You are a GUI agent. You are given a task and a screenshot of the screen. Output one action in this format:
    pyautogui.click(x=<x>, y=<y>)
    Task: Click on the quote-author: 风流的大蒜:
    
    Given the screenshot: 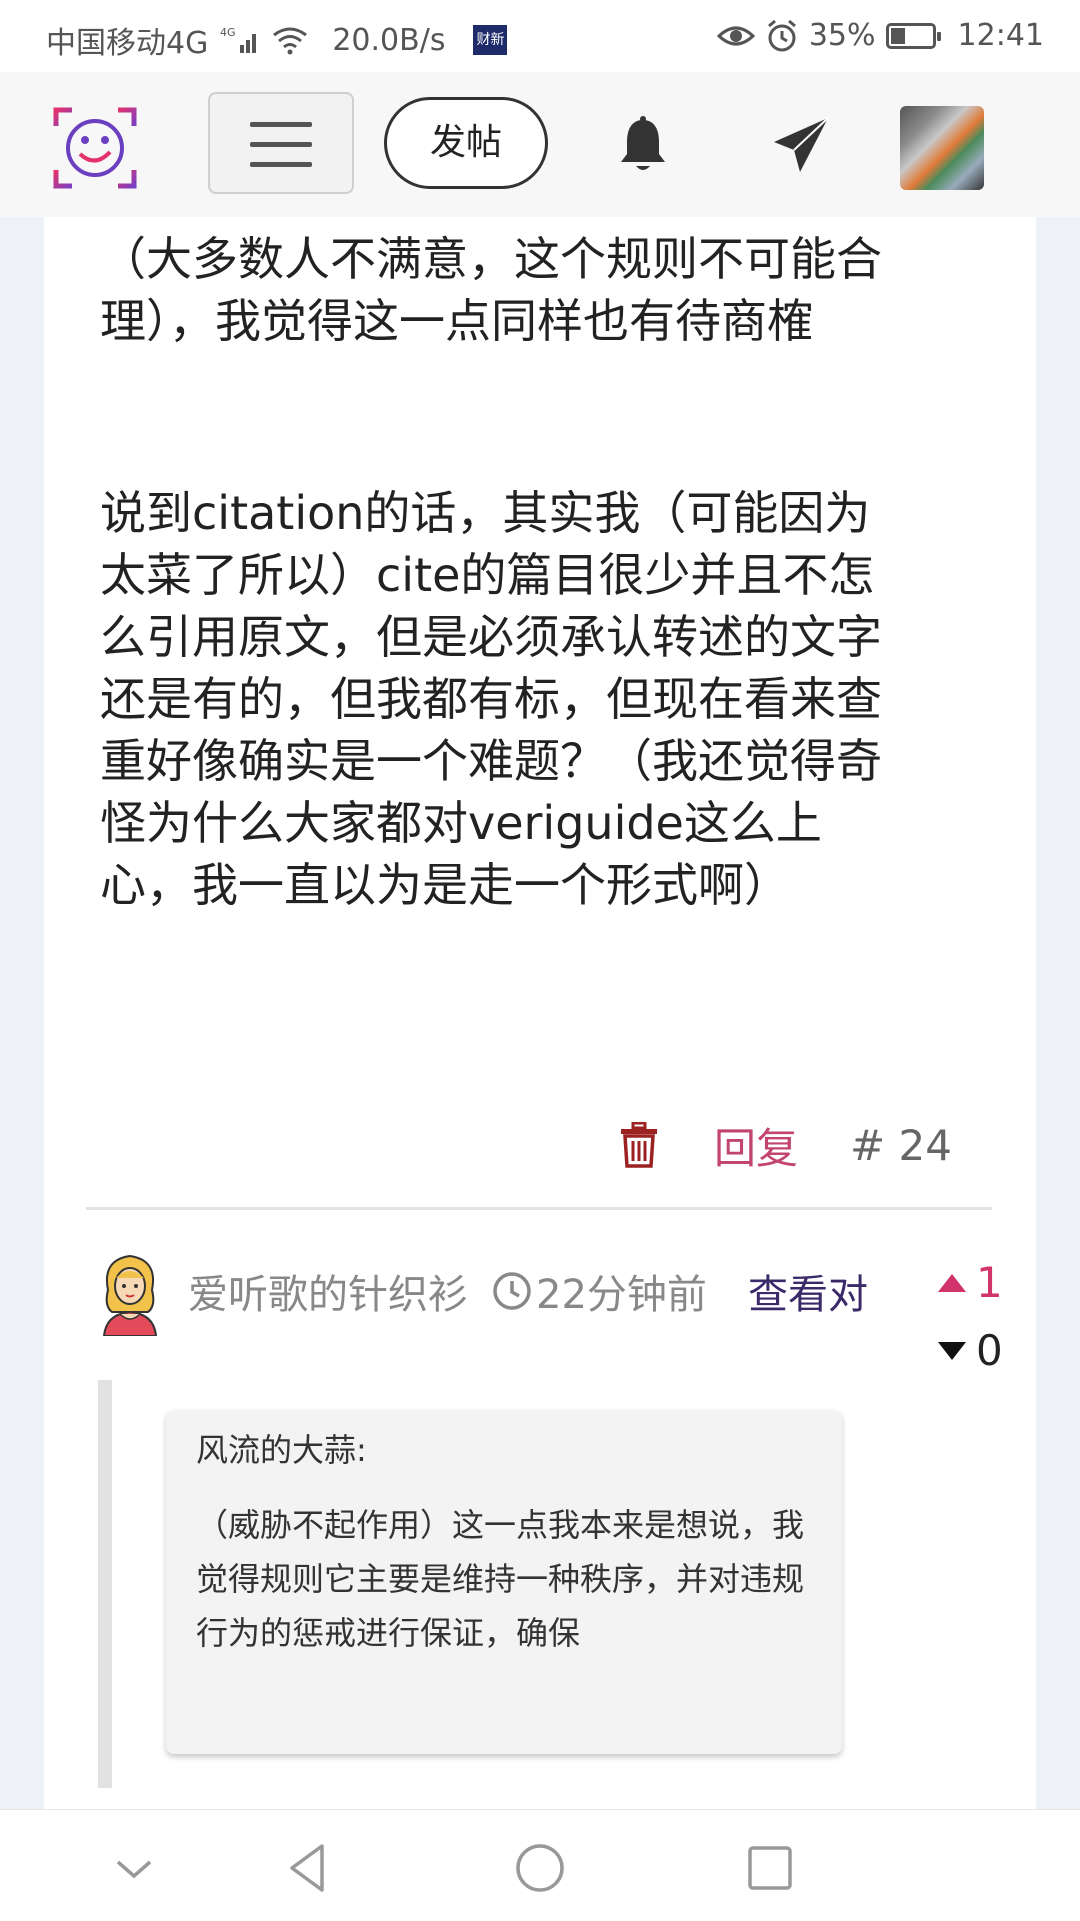 What is the action you would take?
    pyautogui.click(x=281, y=1450)
    